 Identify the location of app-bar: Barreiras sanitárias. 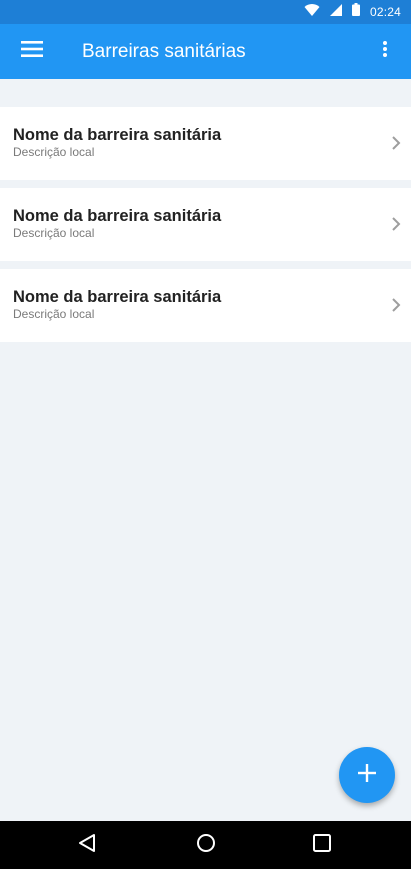
(205, 51).